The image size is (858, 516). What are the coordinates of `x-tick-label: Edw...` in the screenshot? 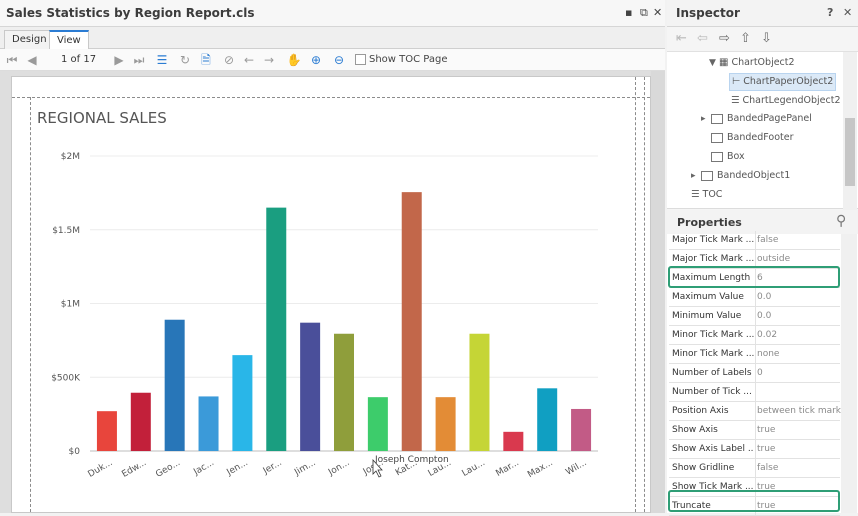 It's located at (134, 469).